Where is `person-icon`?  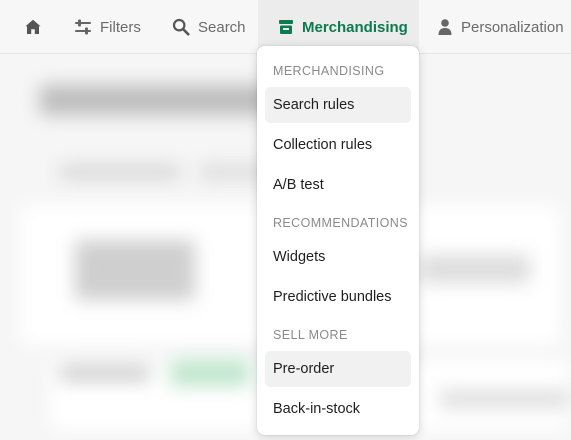 person-icon is located at coordinates (445, 27).